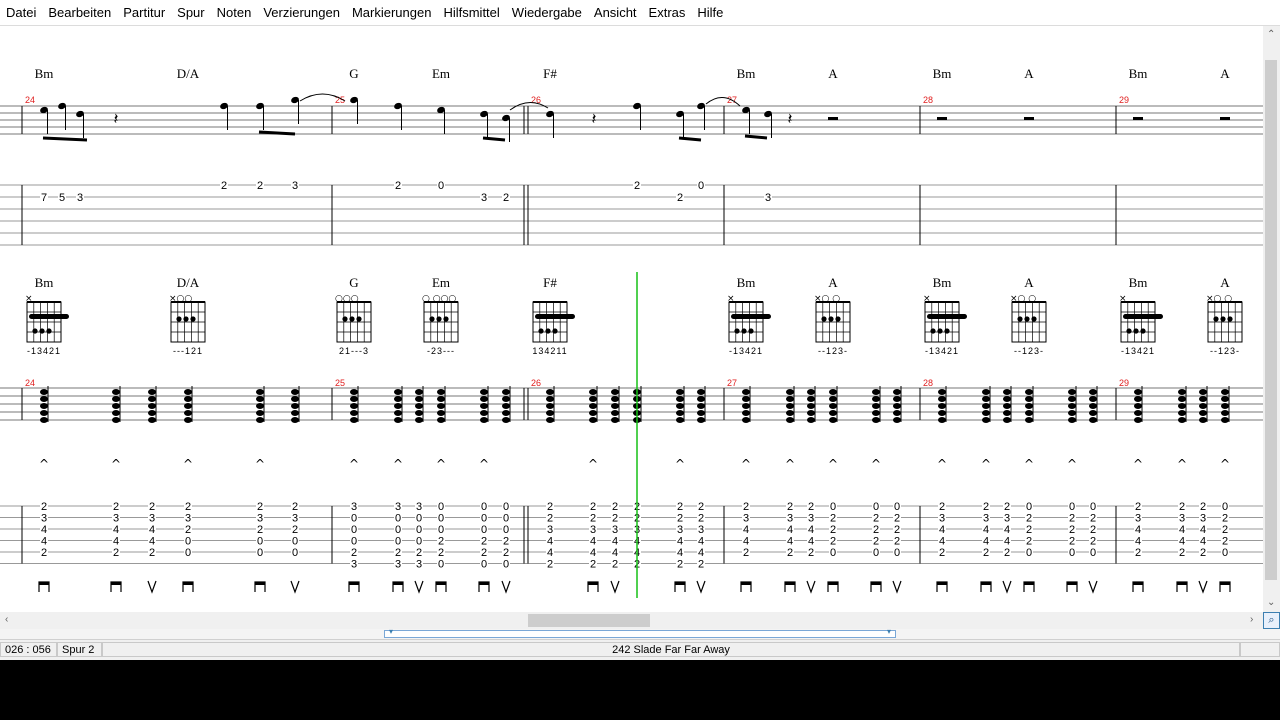 The width and height of the screenshot is (1280, 720). Describe the element at coordinates (1271, 35) in the screenshot. I see `scroll-up-icon: ⌃` at that location.